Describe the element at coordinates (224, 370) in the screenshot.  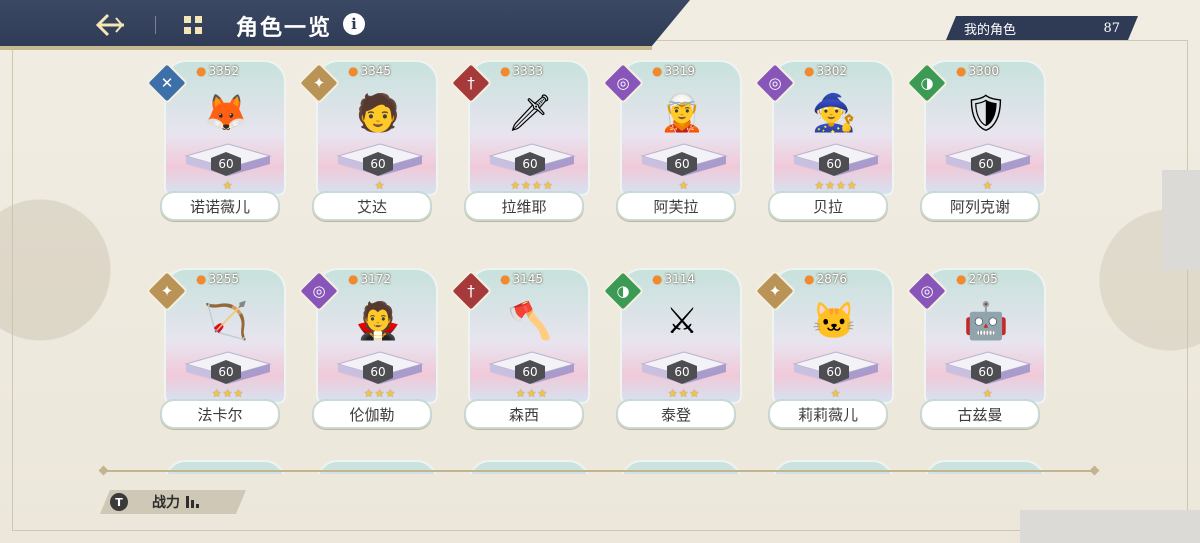
I see `character-card: ✦ ● 3255 🏹 60 ★★★ 法卡尔` at that location.